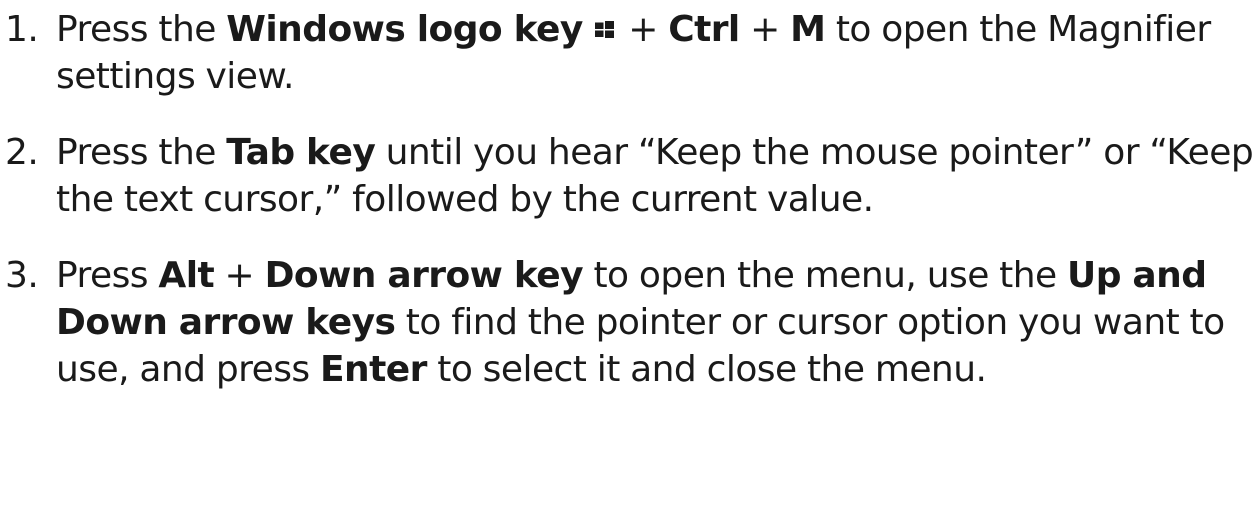 Image resolution: width=1255 pixels, height=515 pixels. What do you see at coordinates (301, 152) in the screenshot?
I see `tab-key-label: Tab key` at bounding box center [301, 152].